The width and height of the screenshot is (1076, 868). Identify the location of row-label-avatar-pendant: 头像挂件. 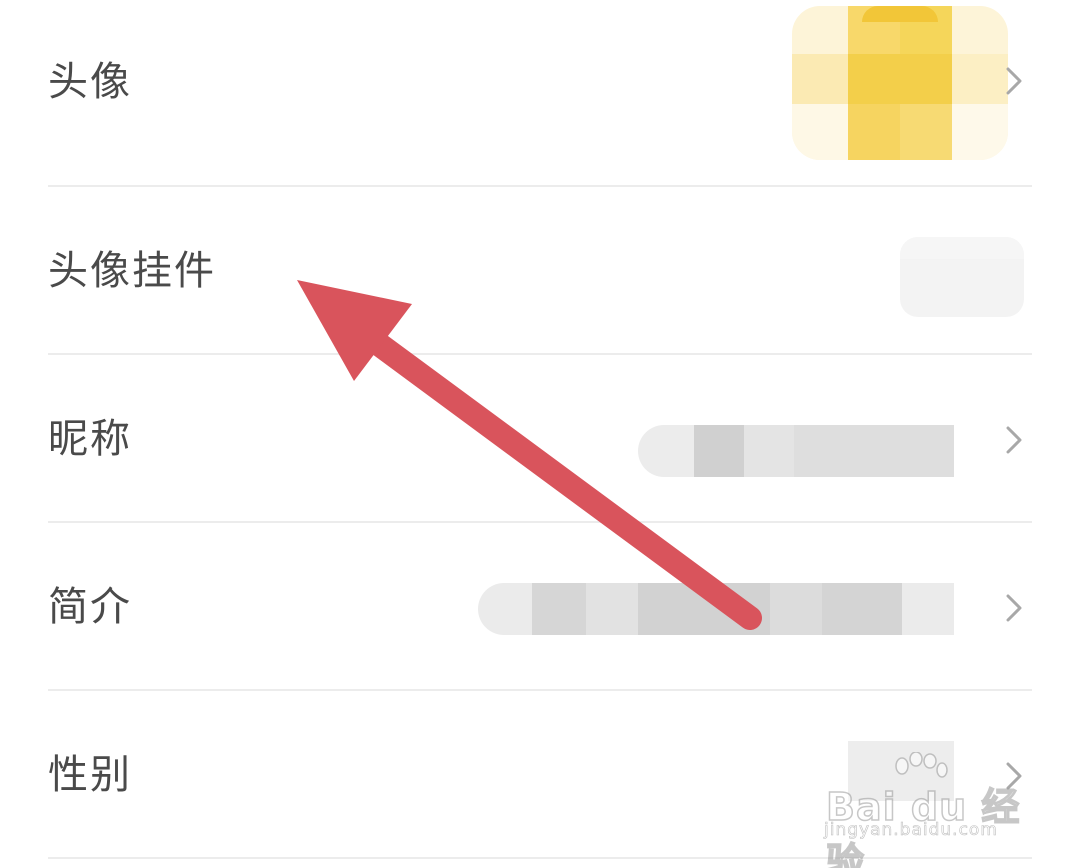
(132, 271).